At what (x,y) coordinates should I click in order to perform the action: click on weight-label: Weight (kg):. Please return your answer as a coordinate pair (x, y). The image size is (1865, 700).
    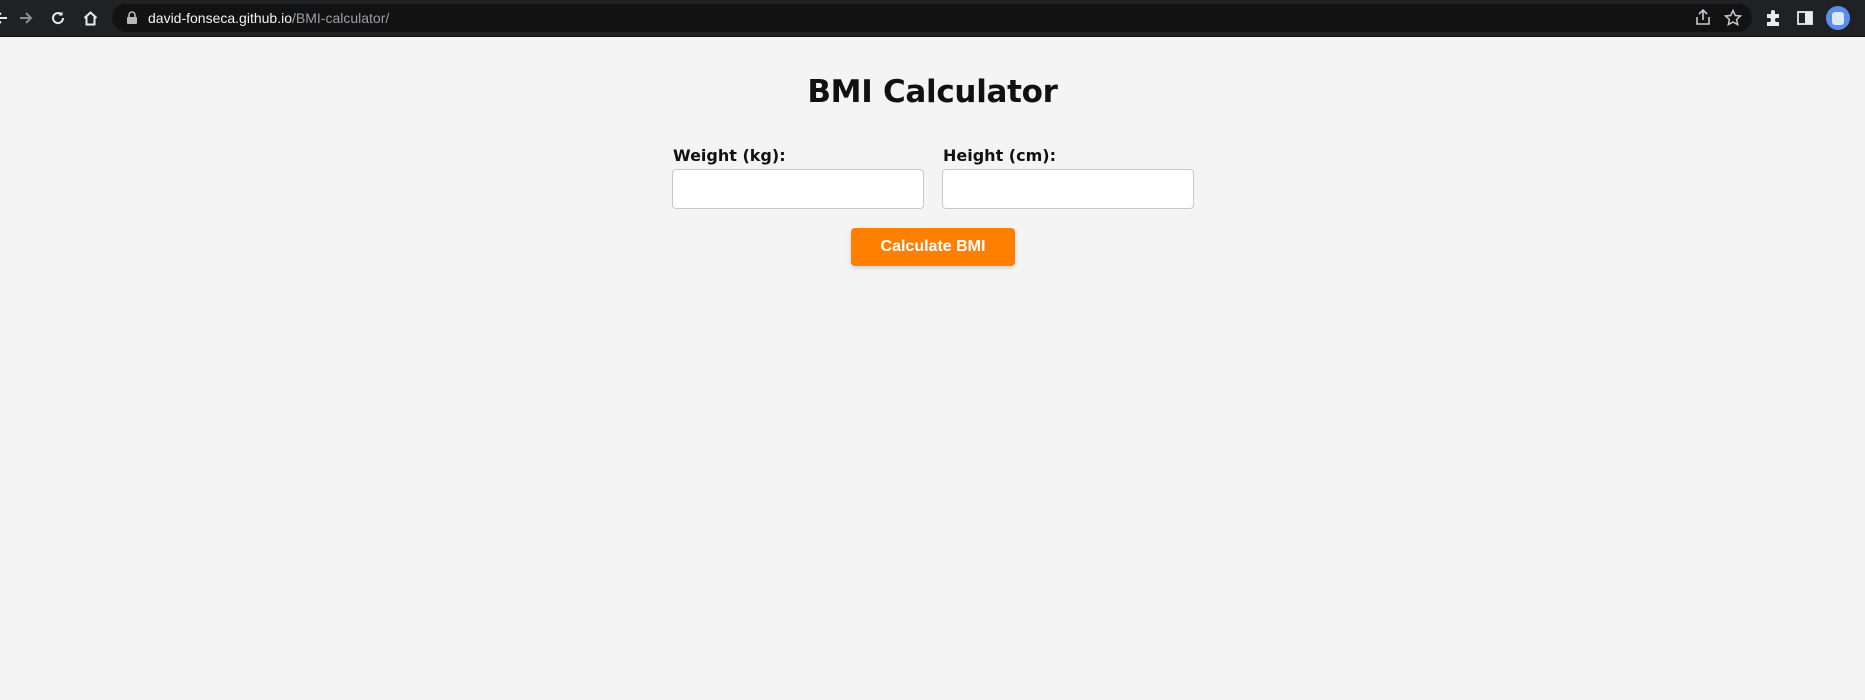
    Looking at the image, I should click on (729, 155).